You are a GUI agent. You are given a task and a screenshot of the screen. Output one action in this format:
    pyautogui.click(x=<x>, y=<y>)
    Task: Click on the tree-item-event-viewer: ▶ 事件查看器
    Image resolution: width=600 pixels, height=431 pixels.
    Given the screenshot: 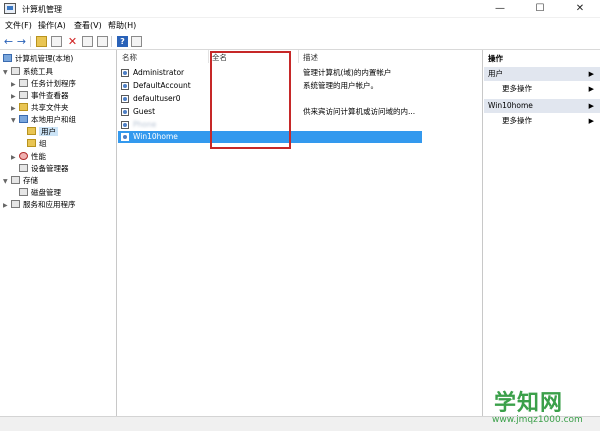 What is the action you would take?
    pyautogui.click(x=40, y=96)
    